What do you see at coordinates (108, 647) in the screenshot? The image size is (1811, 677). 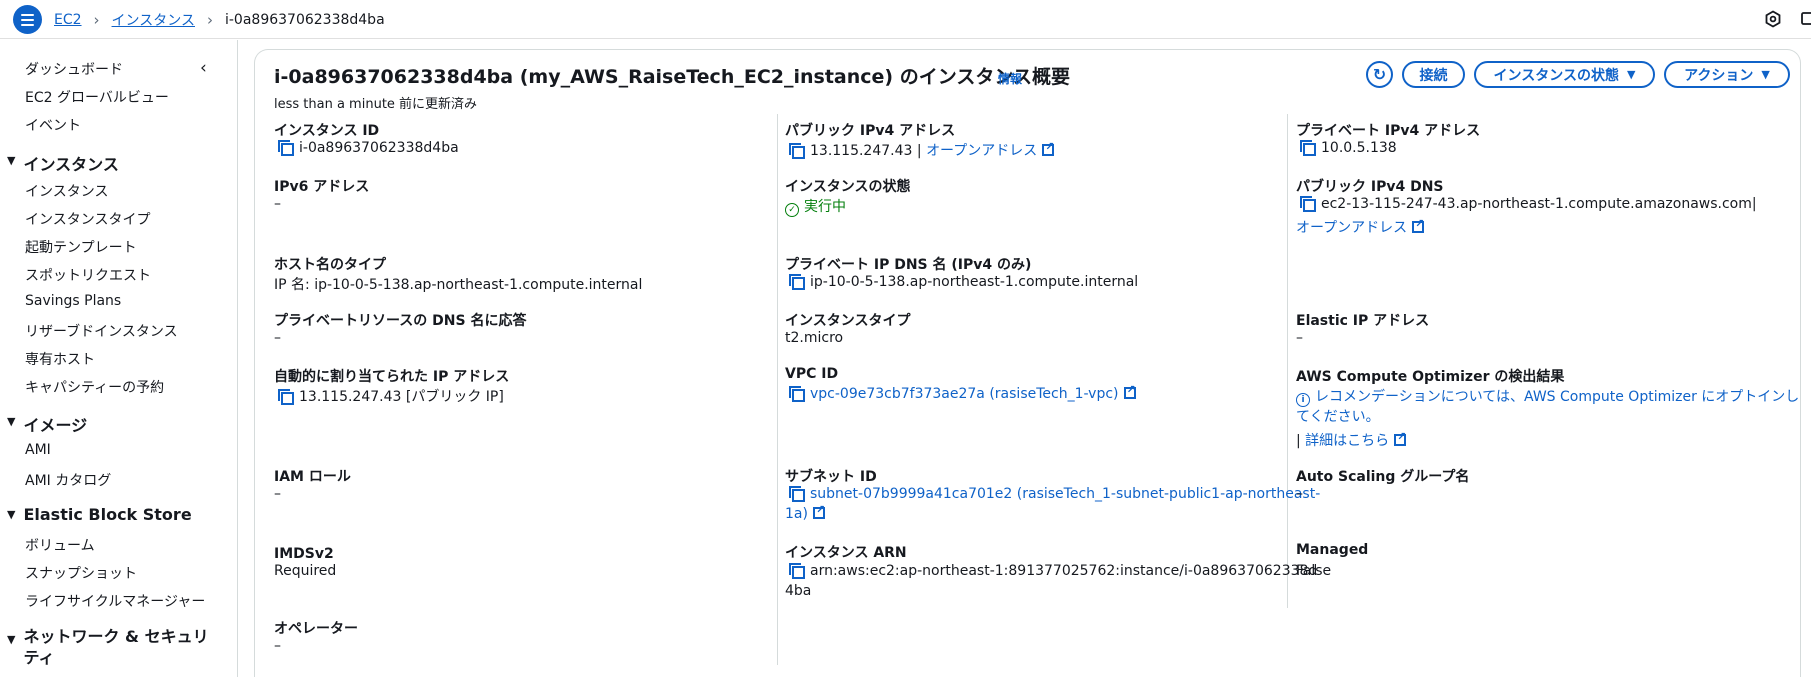 I see `sidebar-section-network: ▼ ネットワーク & セキュリ ティ` at bounding box center [108, 647].